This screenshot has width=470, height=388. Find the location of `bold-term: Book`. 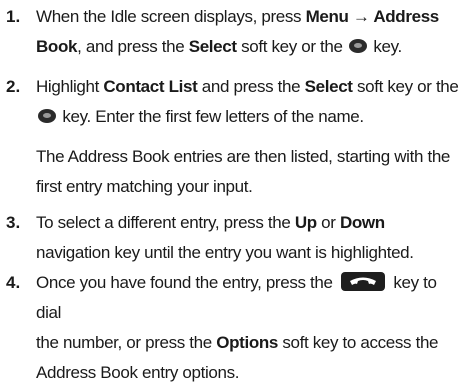

bold-term: Book is located at coordinates (57, 46).